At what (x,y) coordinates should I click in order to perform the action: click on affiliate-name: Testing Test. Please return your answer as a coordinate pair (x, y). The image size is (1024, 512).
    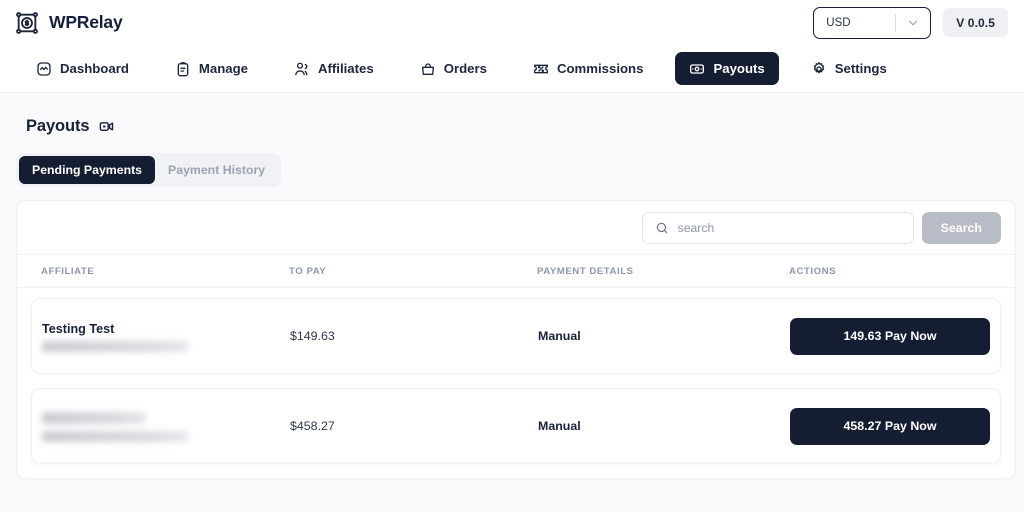
    Looking at the image, I should click on (78, 328).